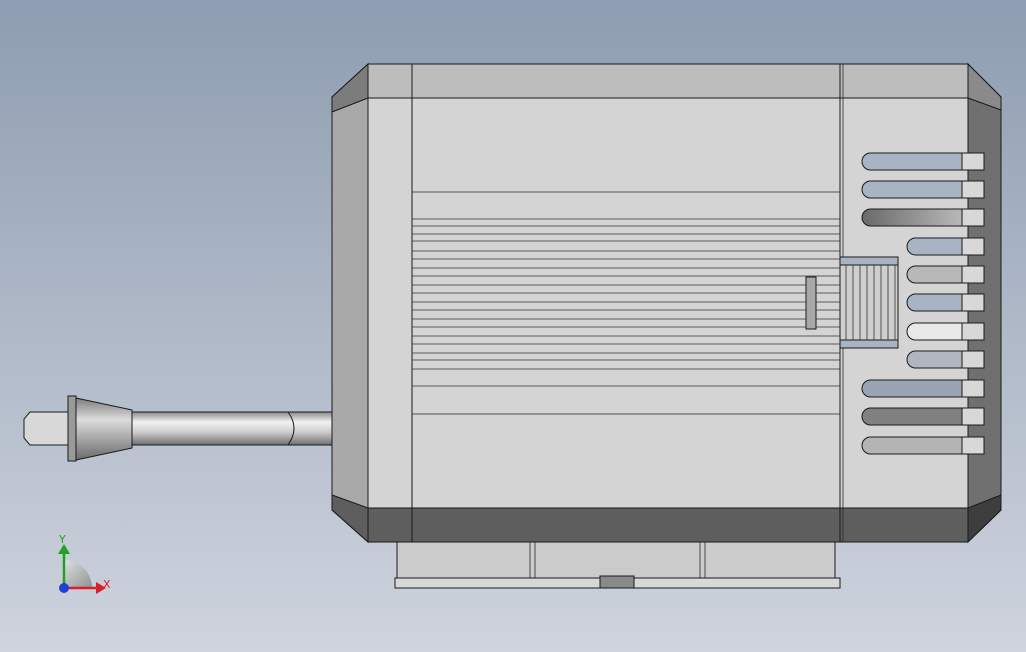  I want to click on fan-cover, so click(920, 303).